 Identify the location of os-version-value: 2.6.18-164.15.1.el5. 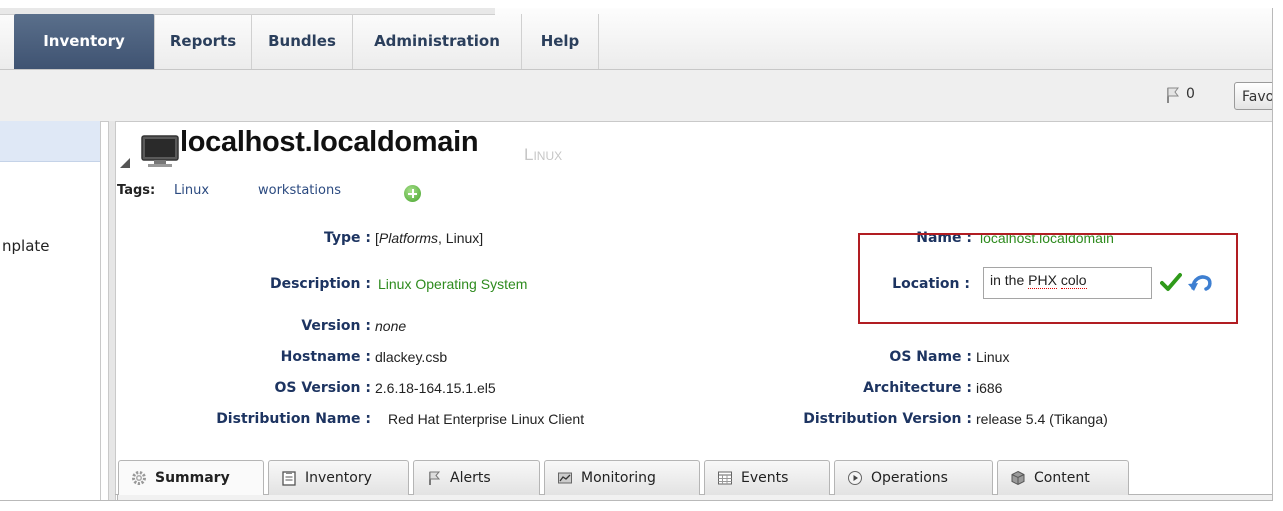
(435, 388).